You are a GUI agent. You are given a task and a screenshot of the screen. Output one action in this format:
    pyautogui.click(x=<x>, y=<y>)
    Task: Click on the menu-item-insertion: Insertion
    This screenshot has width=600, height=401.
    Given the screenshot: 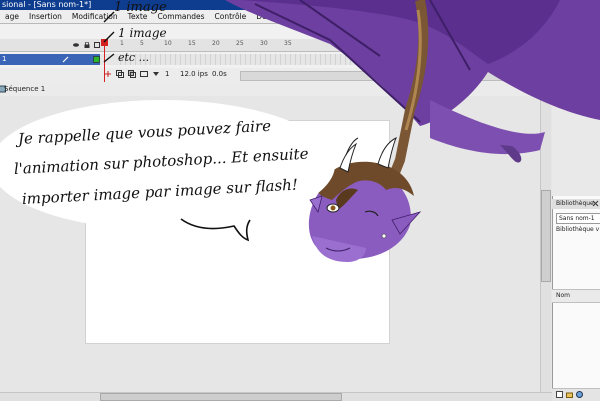 What is the action you would take?
    pyautogui.click(x=45, y=16)
    